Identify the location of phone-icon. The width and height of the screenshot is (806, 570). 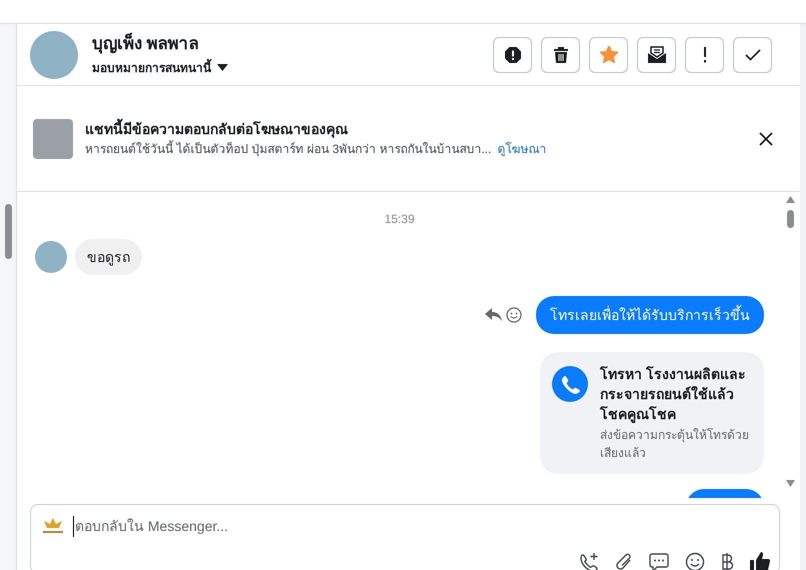
(570, 384).